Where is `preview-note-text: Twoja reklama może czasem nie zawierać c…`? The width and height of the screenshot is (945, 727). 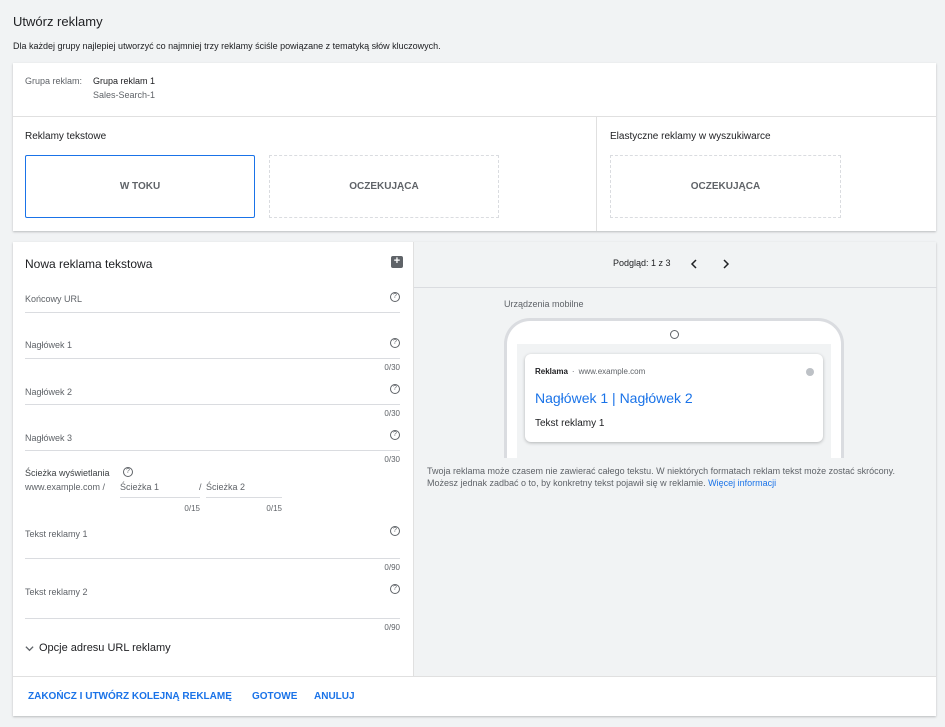
preview-note-text: Twoja reklama może czasem nie zawierać c… is located at coordinates (661, 477).